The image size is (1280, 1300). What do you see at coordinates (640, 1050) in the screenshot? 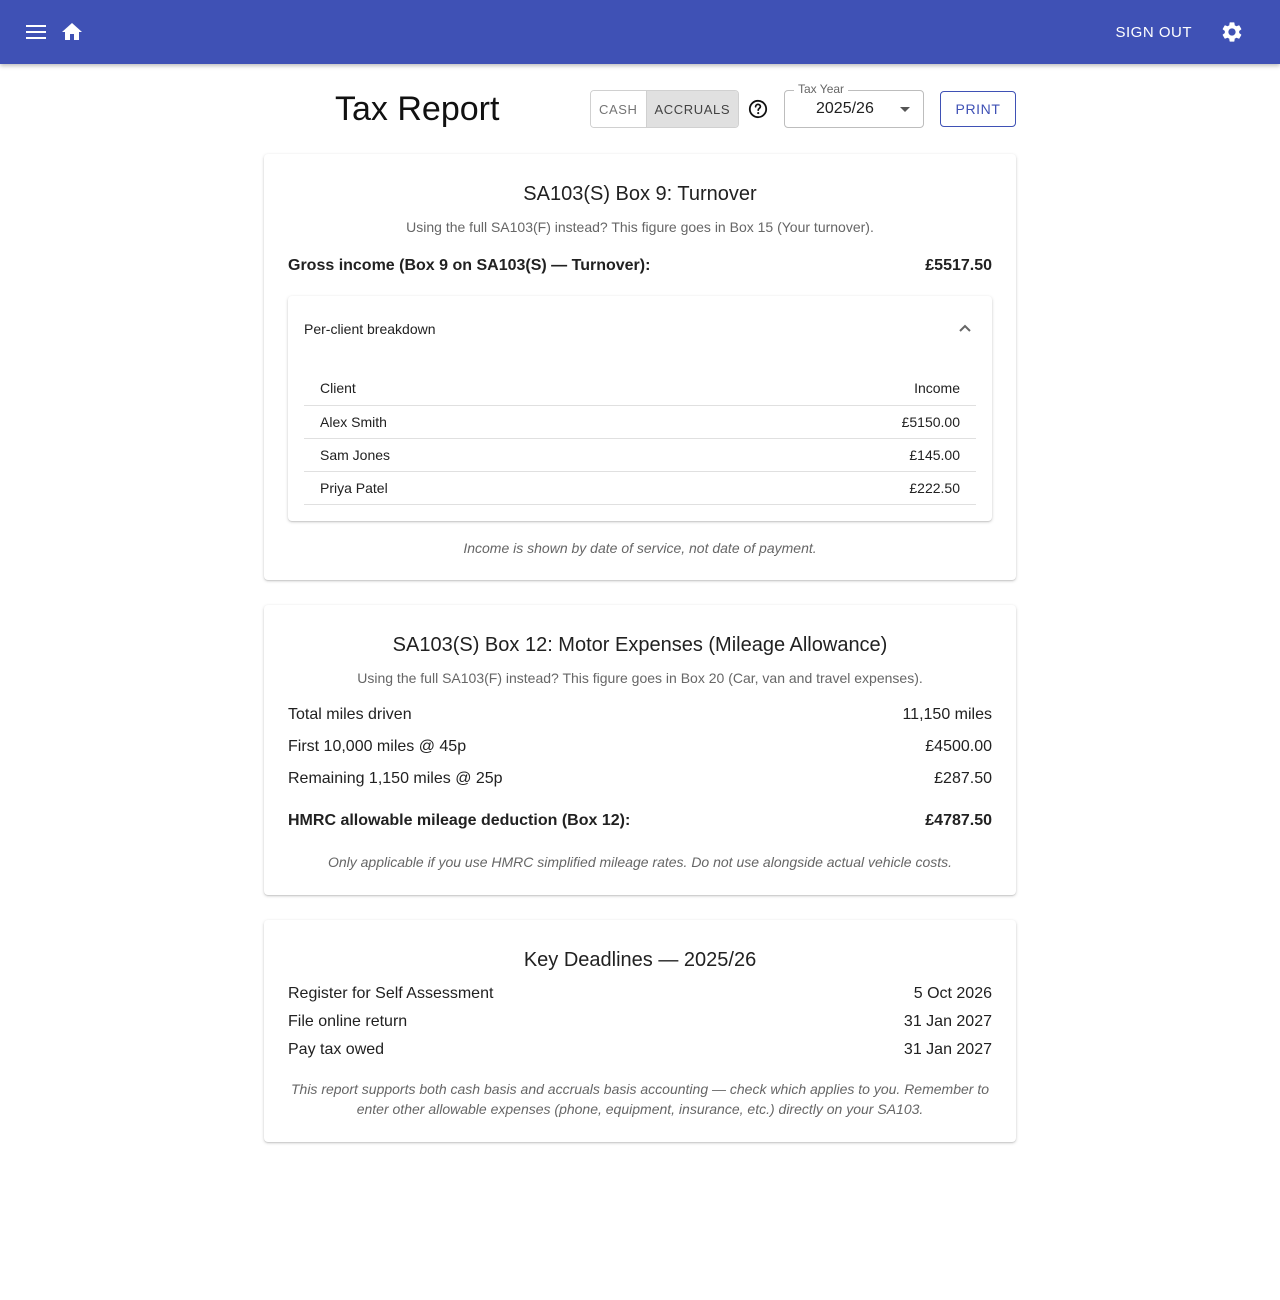
I see `deadline-row: Pay tax owed 31 Jan 2027` at bounding box center [640, 1050].